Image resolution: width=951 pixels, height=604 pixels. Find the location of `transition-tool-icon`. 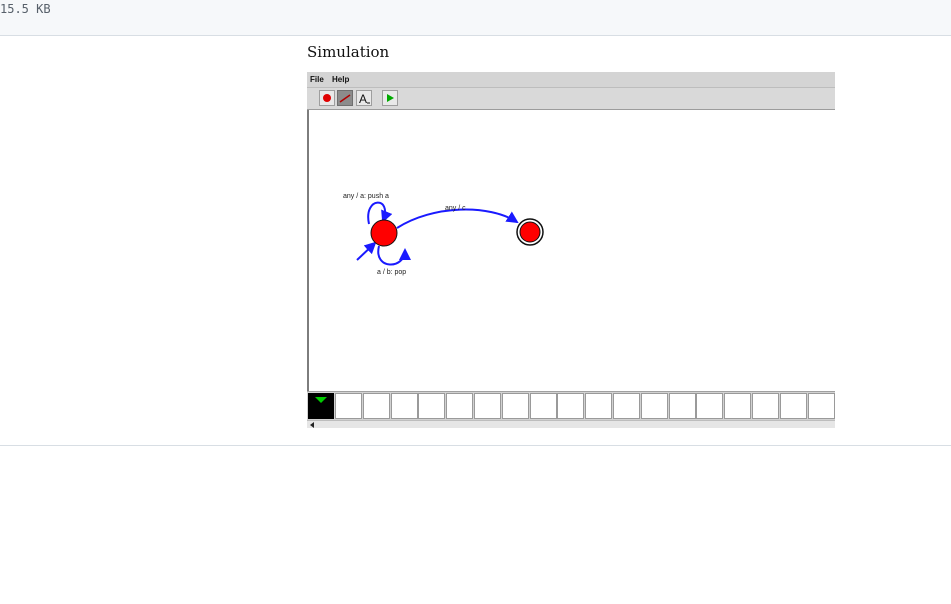

transition-tool-icon is located at coordinates (345, 98).